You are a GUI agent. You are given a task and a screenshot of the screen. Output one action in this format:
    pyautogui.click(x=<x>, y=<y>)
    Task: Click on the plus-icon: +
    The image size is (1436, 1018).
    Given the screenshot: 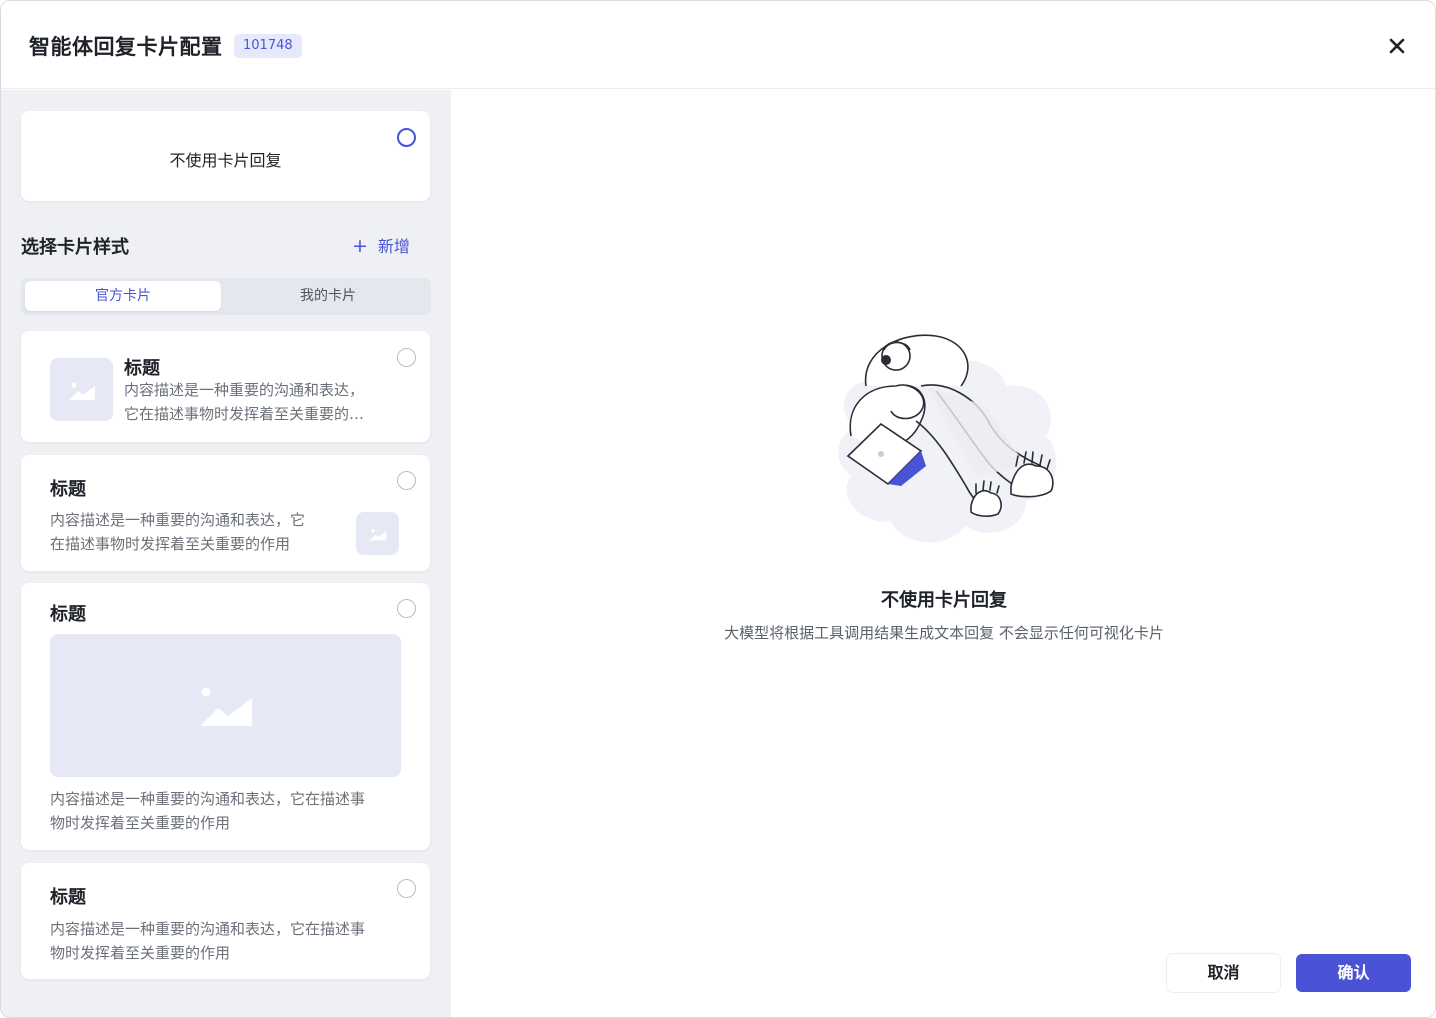 What is the action you would take?
    pyautogui.click(x=360, y=246)
    